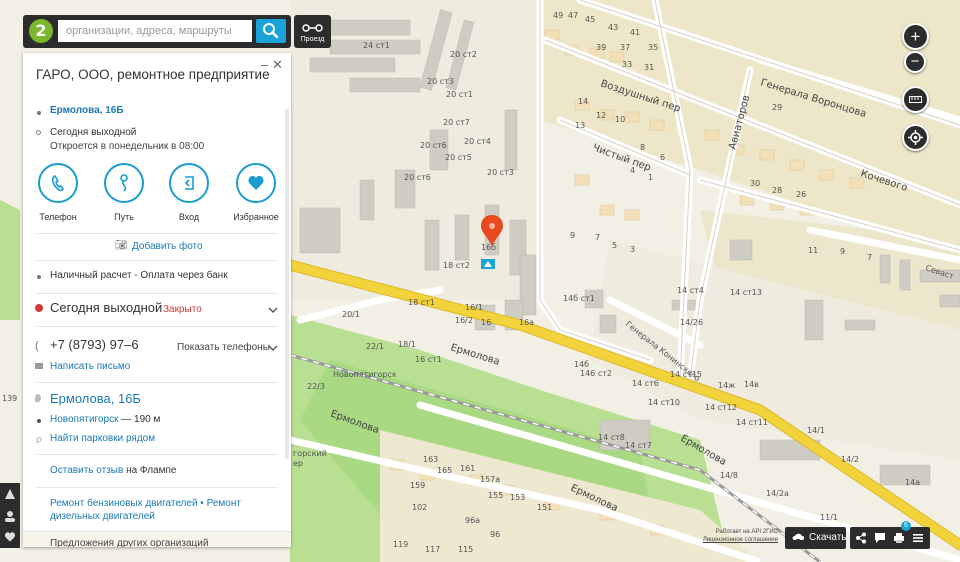 The width and height of the screenshot is (960, 562). Describe the element at coordinates (580, 125) in the screenshot. I see `svg-text: 13` at that location.